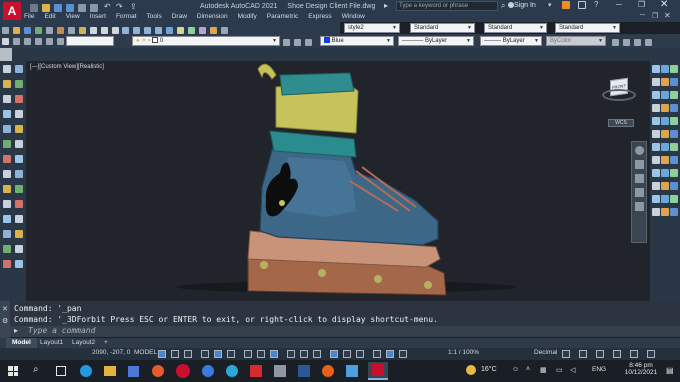  What do you see at coordinates (615, 42) in the screenshot?
I see `ucs-icon` at bounding box center [615, 42].